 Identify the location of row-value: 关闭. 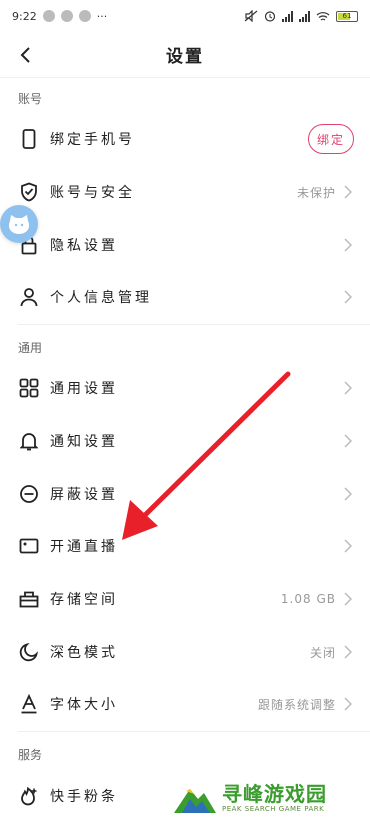
(322, 652).